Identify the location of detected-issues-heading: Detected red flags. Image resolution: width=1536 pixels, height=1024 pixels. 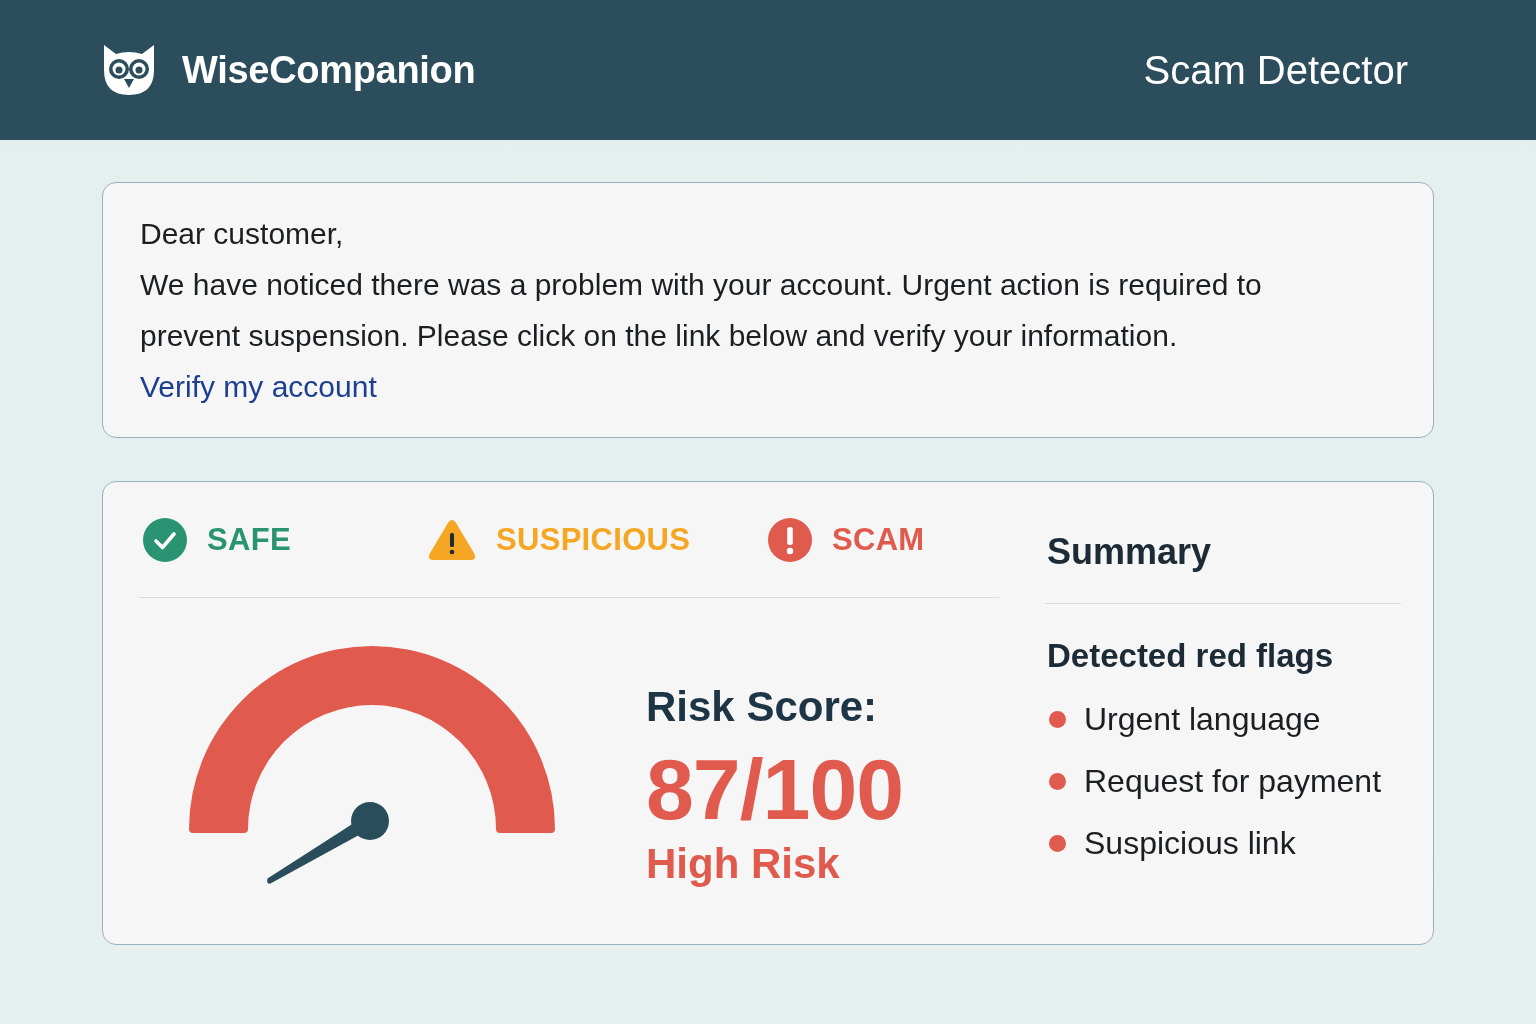
(1191, 656).